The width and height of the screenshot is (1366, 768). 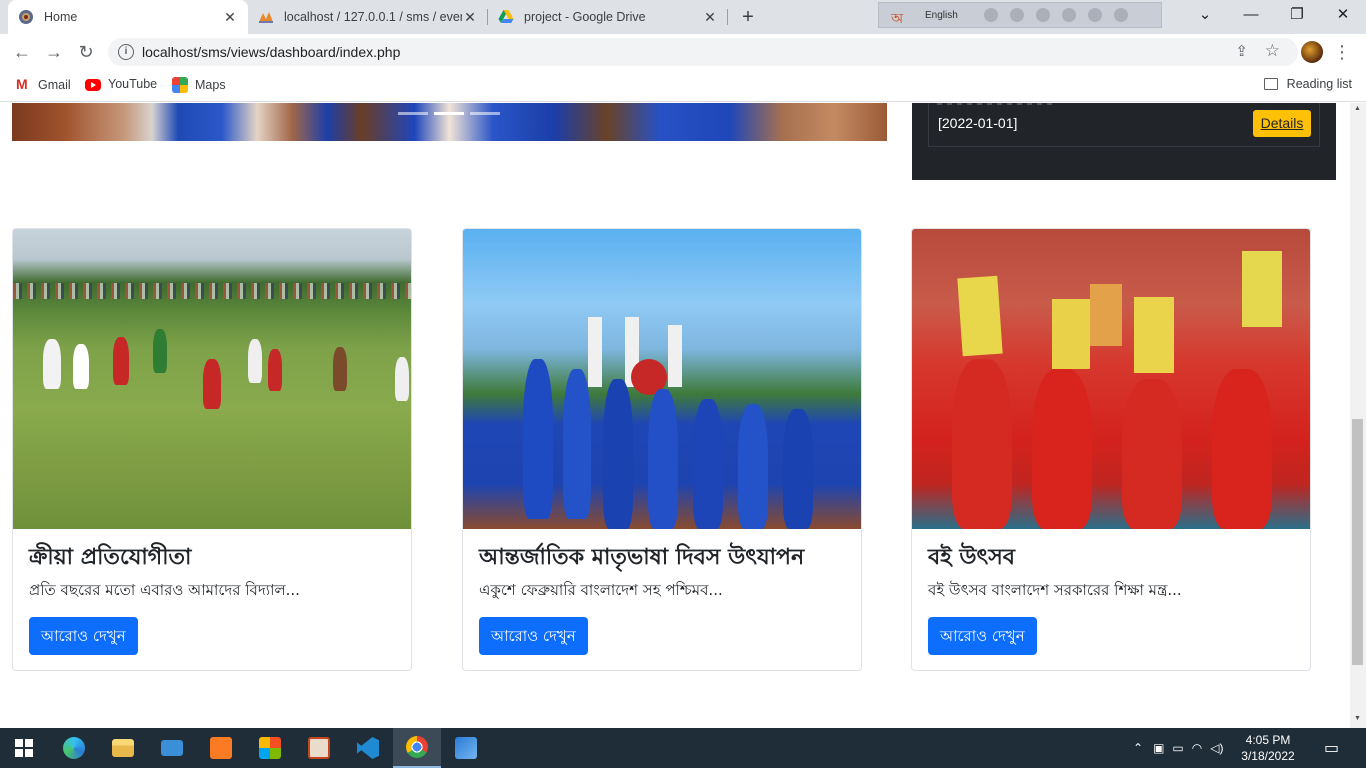 I want to click on start-button, so click(x=24, y=748).